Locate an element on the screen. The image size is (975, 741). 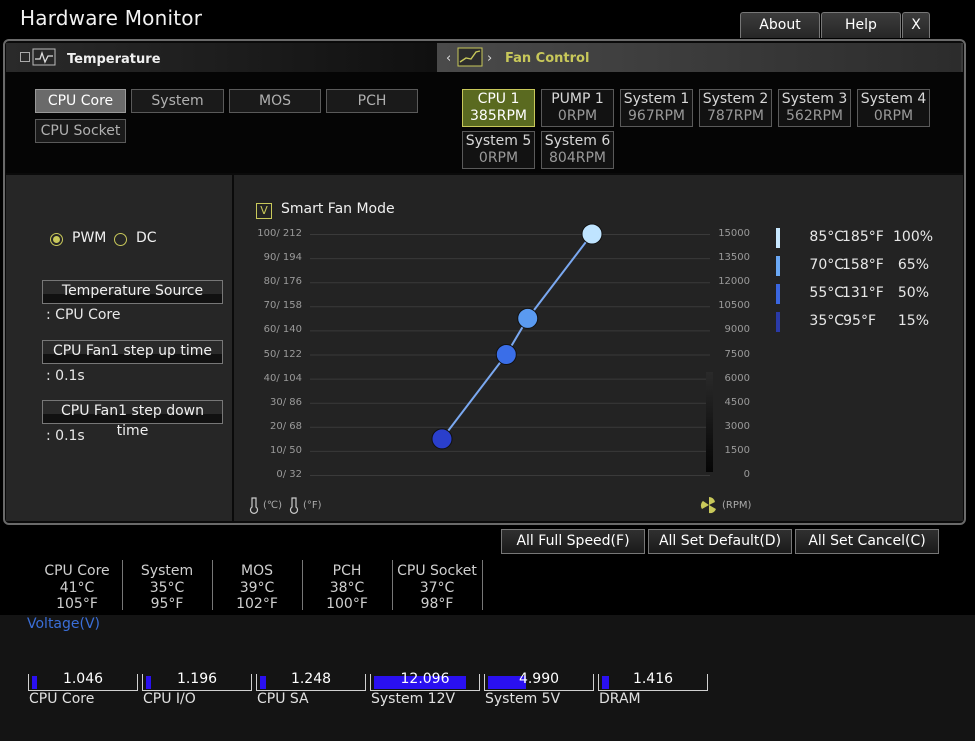
voltage-value: 4.990 is located at coordinates (539, 679).